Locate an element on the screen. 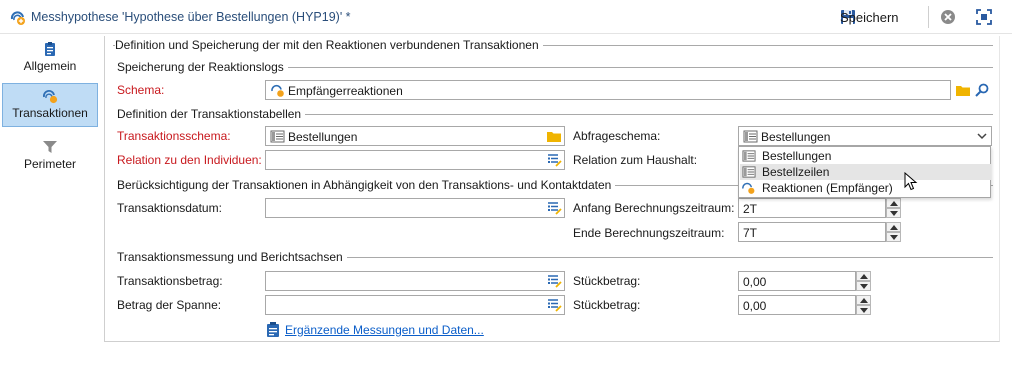 Image resolution: width=1032 pixels, height=366 pixels. period-start-value: 2T is located at coordinates (750, 209).